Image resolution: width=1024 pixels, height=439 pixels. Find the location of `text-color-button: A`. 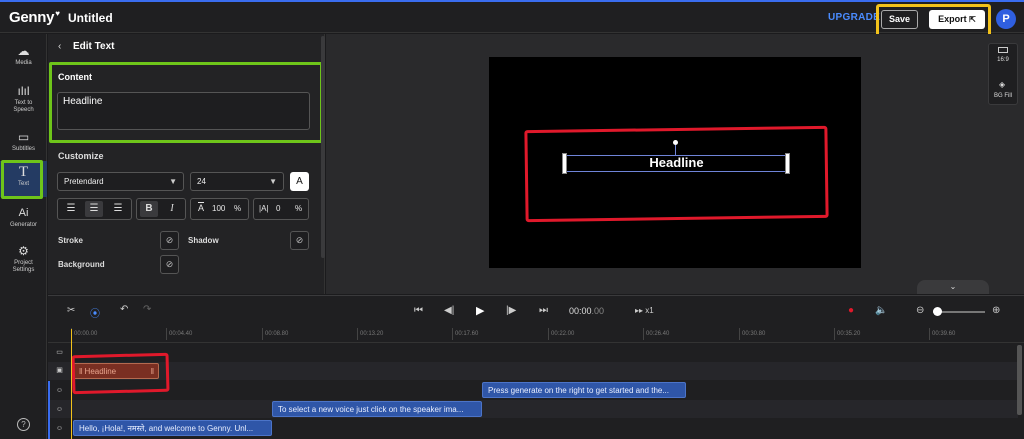

text-color-button: A is located at coordinates (299, 181).